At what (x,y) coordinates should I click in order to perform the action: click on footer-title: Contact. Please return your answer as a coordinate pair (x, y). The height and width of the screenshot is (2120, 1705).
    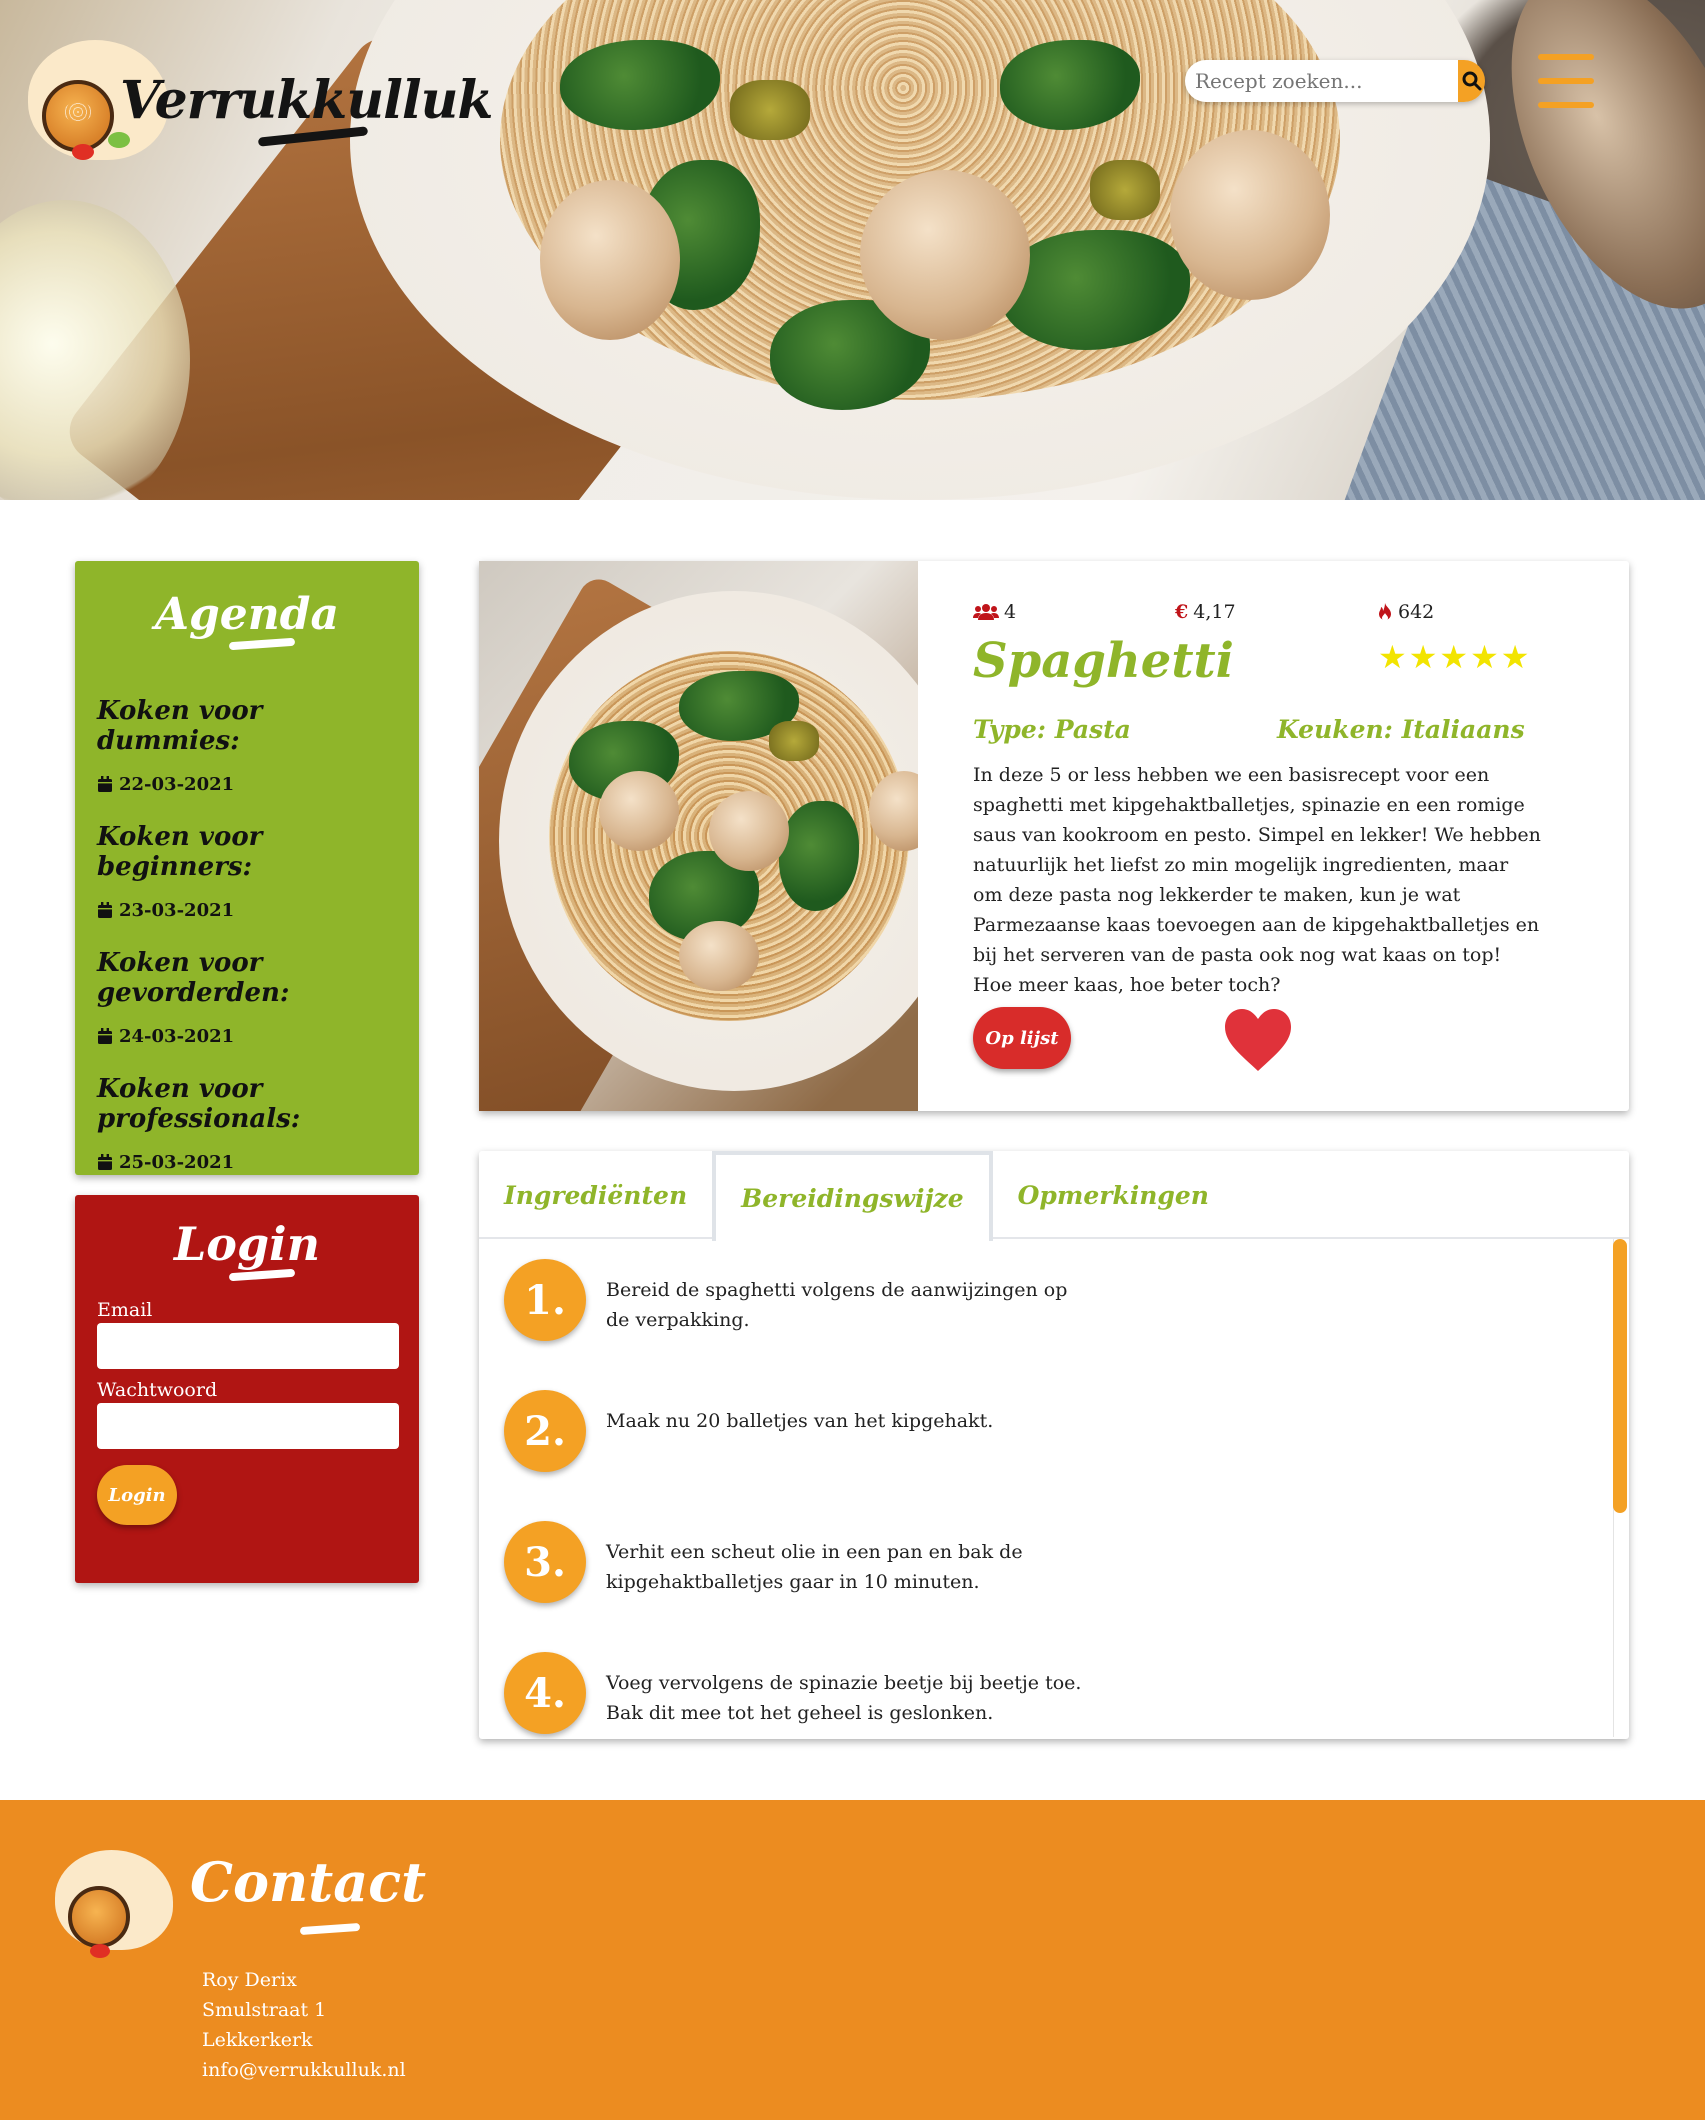
    Looking at the image, I should click on (308, 1882).